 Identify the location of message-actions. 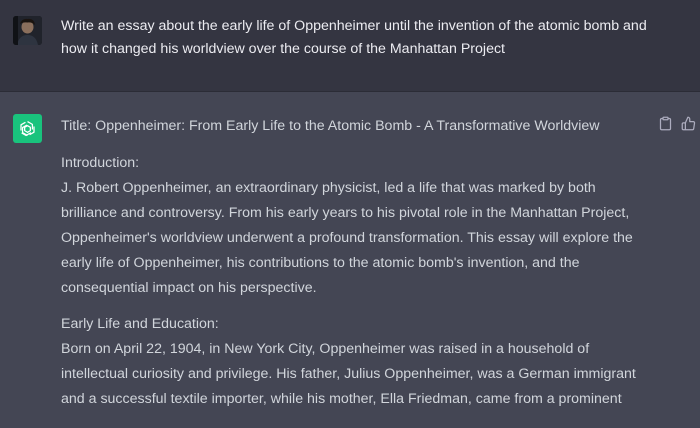
(676, 123).